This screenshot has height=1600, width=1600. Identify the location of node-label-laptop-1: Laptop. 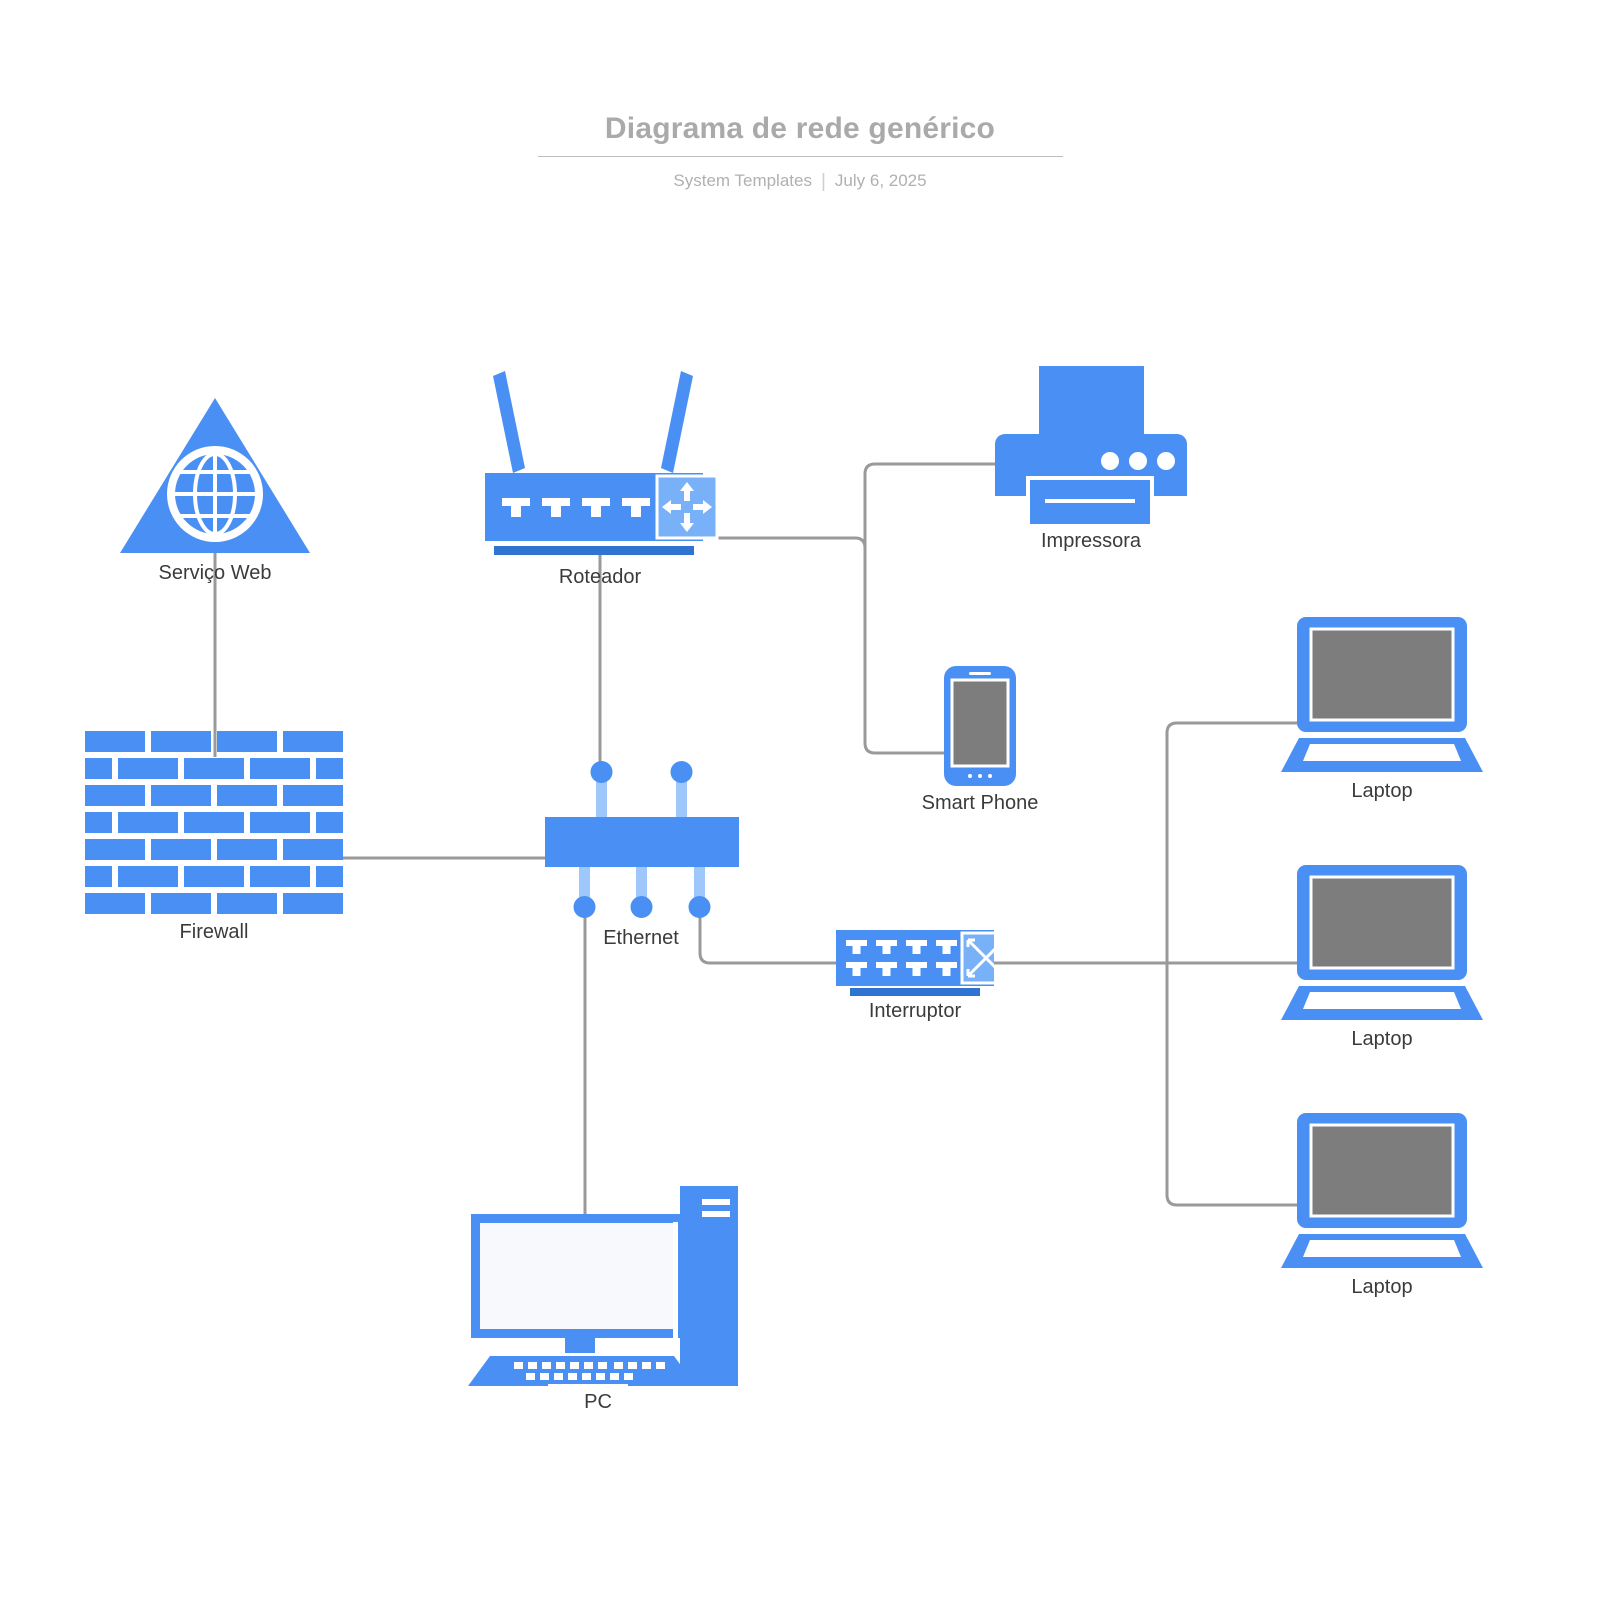
(1382, 791).